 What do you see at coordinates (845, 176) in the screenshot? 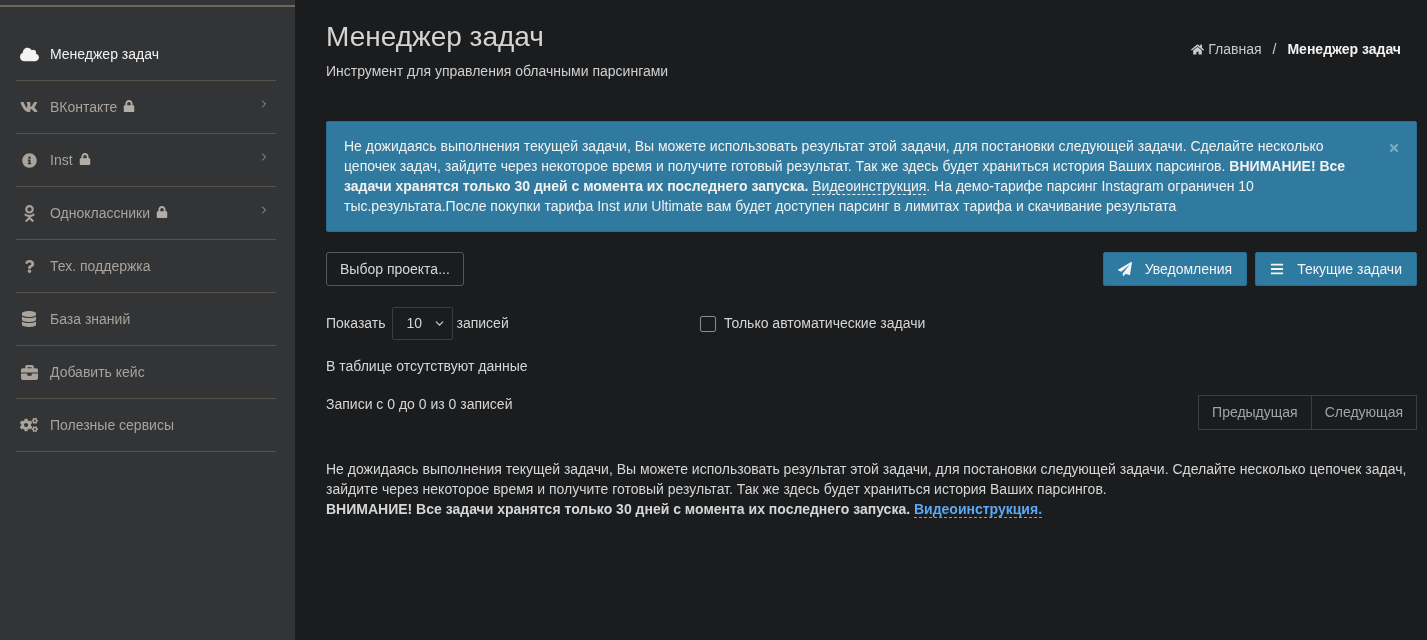
I see `alert-text: Не дожидаясь выполнения текущей задачи, Вы можете использовать результат этой задачи, для постановки следующей задачи. Сделайте несколько цепочек задач, зайдите через некоторое время и получите готовый результат. Так же здесь будет храниться история Ваших парсингов. ВНИМАНИЕ! Все задачи хранятся только 30 дней с момента их последнего запуска. Видеоинструкция. На демо-тарифе парсинг Instagram ограничен 10 тыс.результата.После покупки тарифа Inst или Ultimate вам будет доступен парсинг в лимитах тарифа и скачивание результата` at bounding box center [845, 176].